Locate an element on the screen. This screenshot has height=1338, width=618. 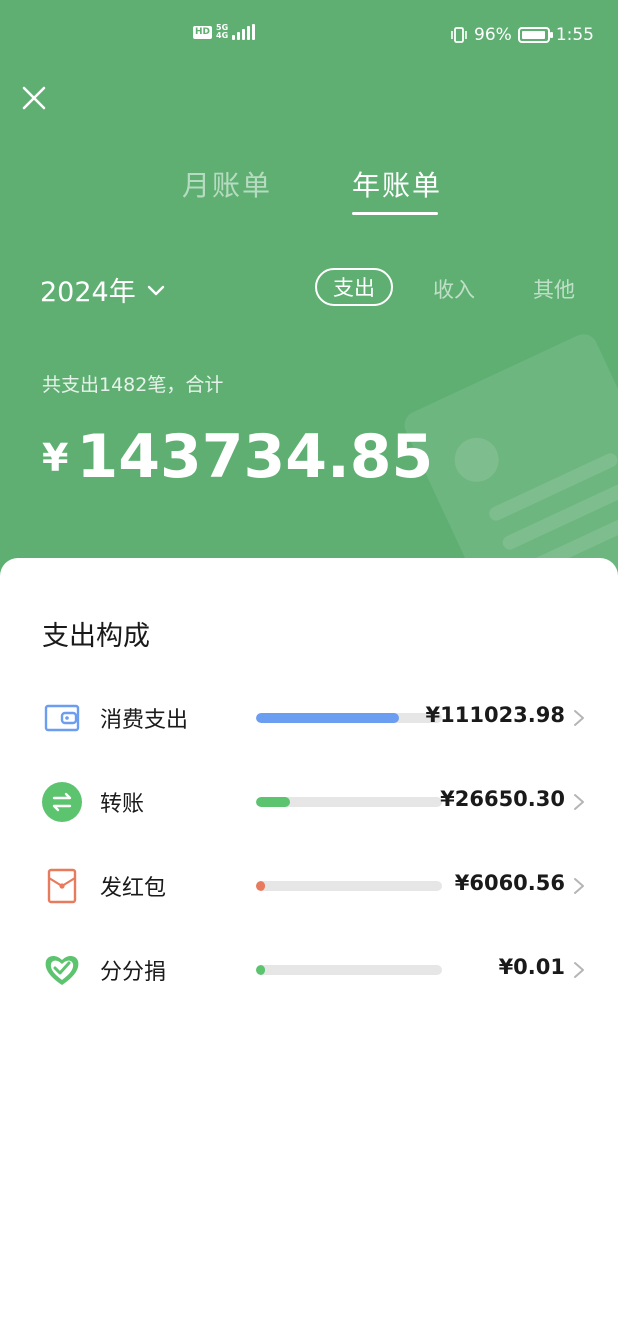
vibrate-icon is located at coordinates (459, 35).